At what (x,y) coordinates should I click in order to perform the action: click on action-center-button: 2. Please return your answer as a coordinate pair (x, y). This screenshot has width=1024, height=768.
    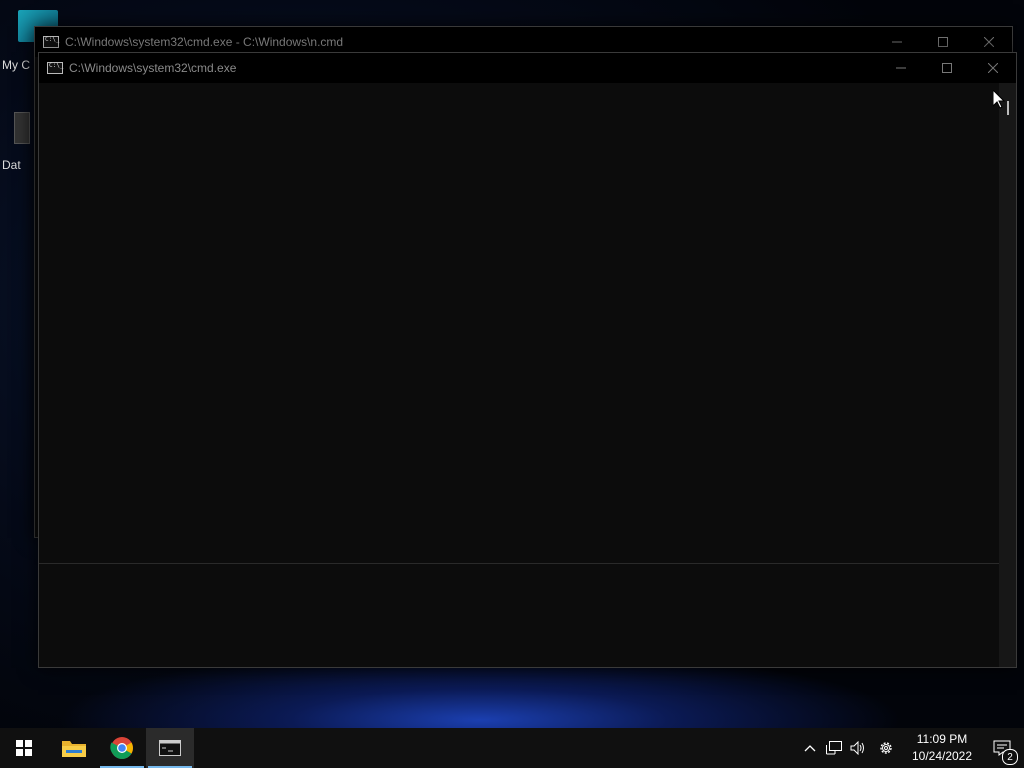
    Looking at the image, I should click on (1002, 748).